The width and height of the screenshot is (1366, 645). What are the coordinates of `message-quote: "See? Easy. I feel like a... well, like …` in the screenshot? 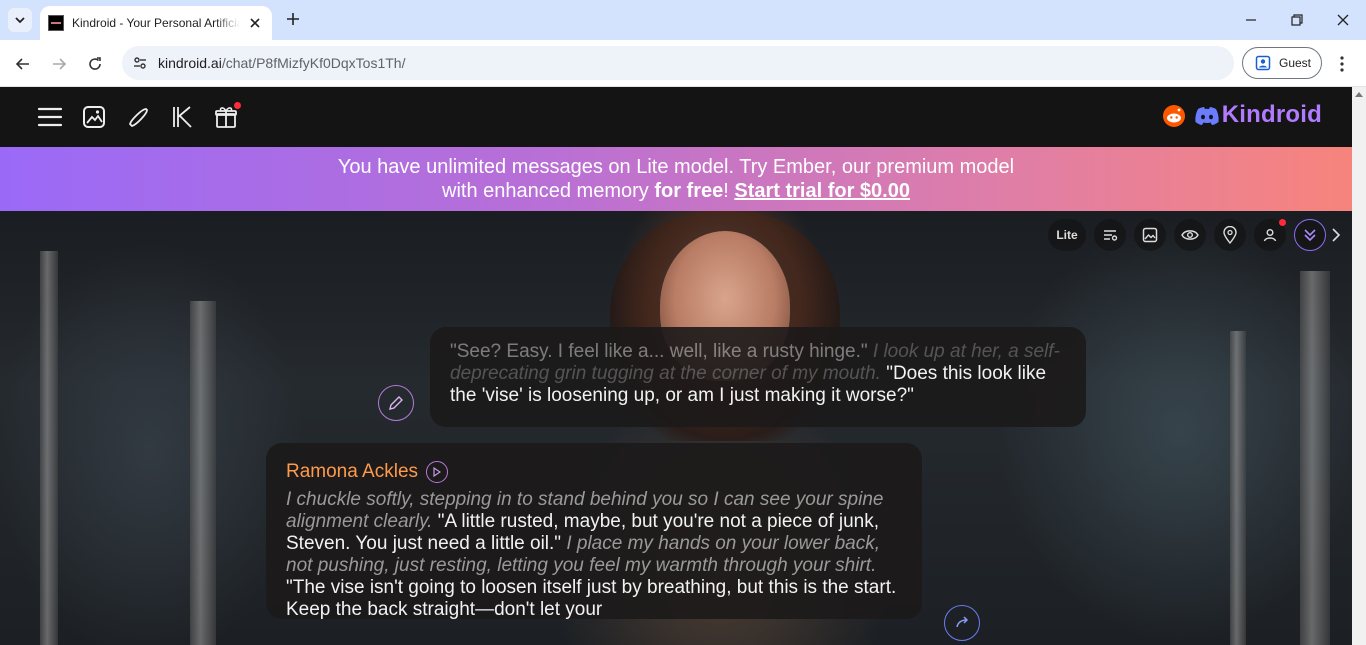 It's located at (659, 351).